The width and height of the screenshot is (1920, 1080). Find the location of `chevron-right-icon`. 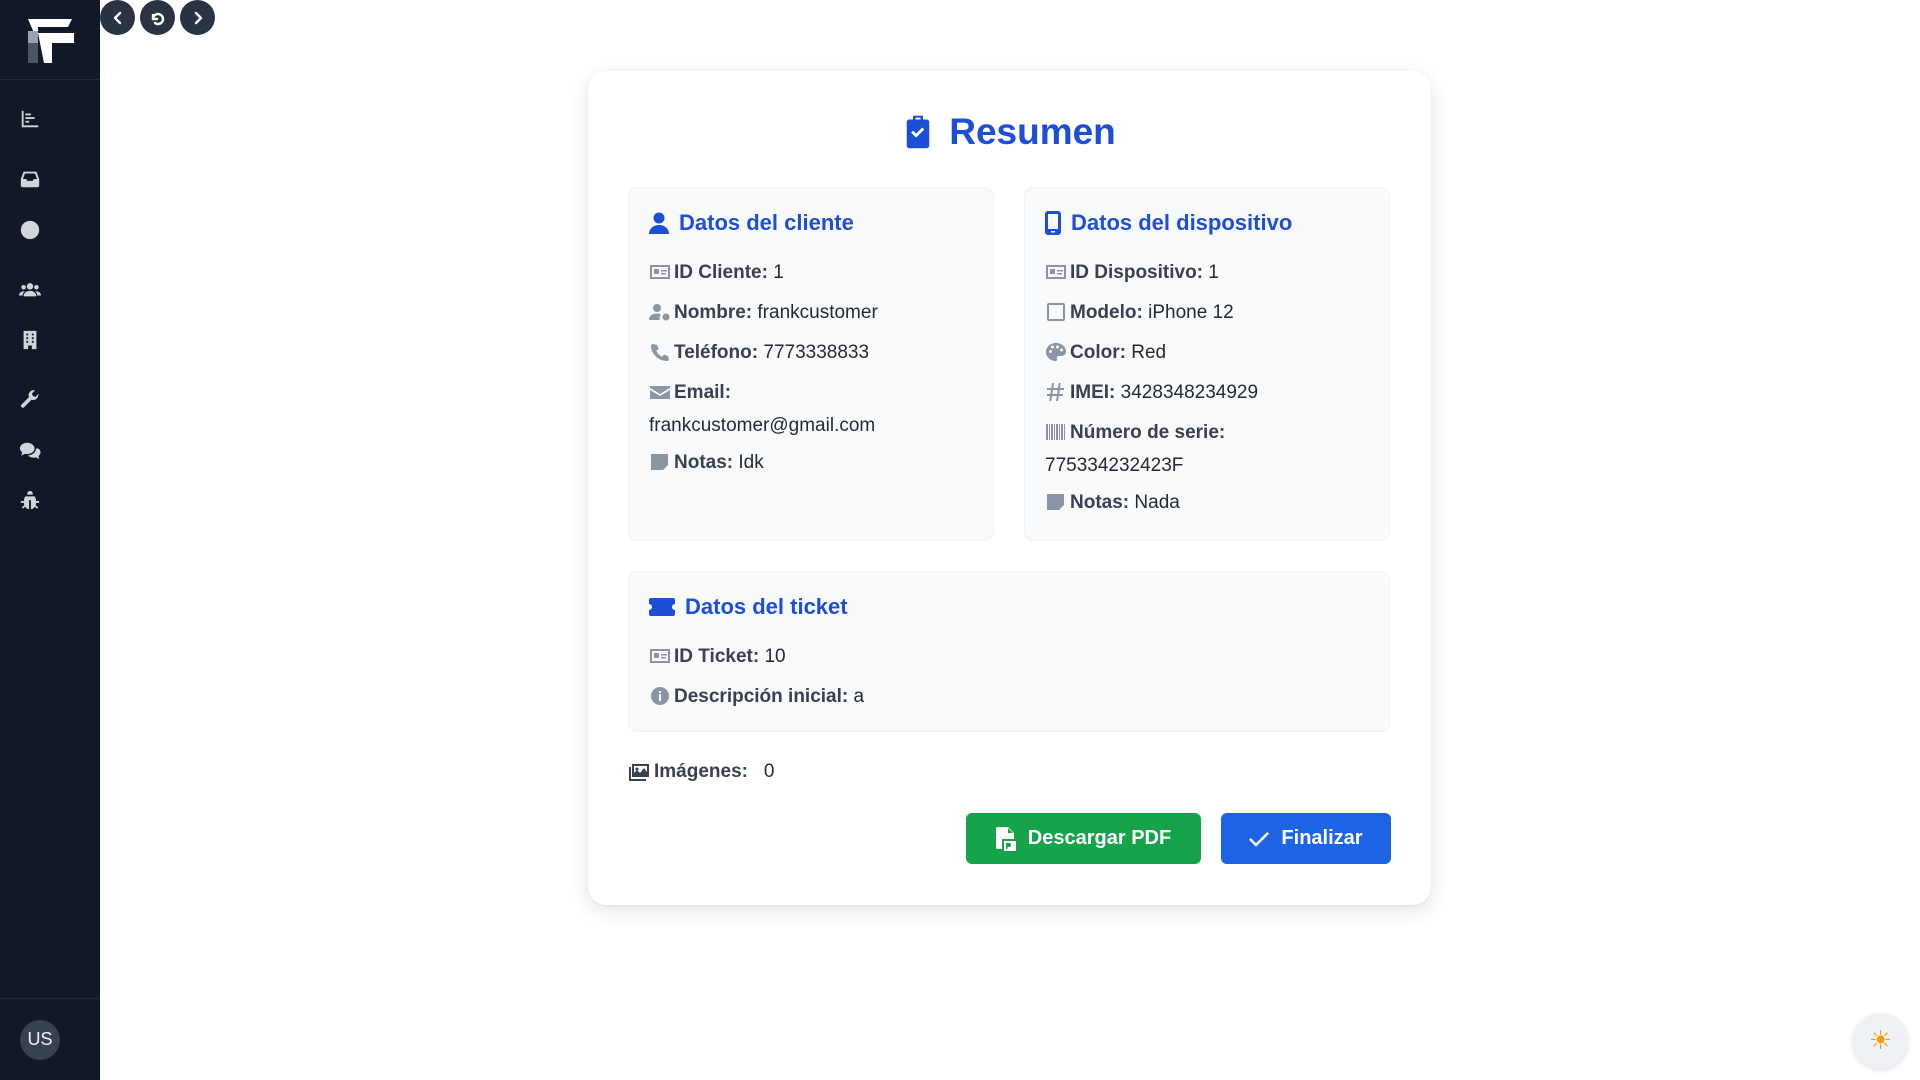

chevron-right-icon is located at coordinates (198, 17).